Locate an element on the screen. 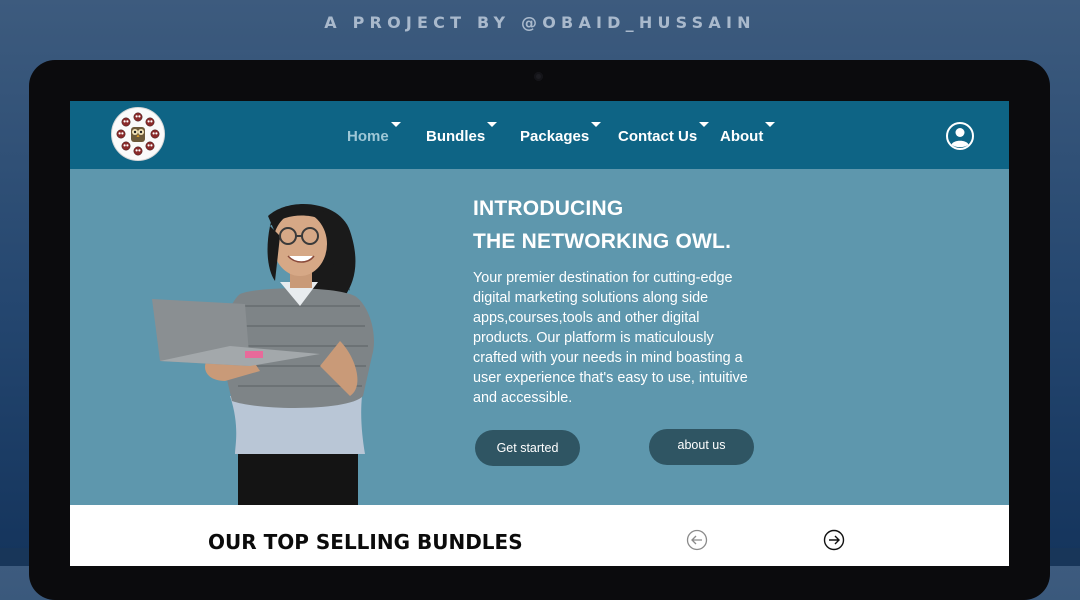 The image size is (1080, 600). get-started-button: Get started is located at coordinates (527, 448).